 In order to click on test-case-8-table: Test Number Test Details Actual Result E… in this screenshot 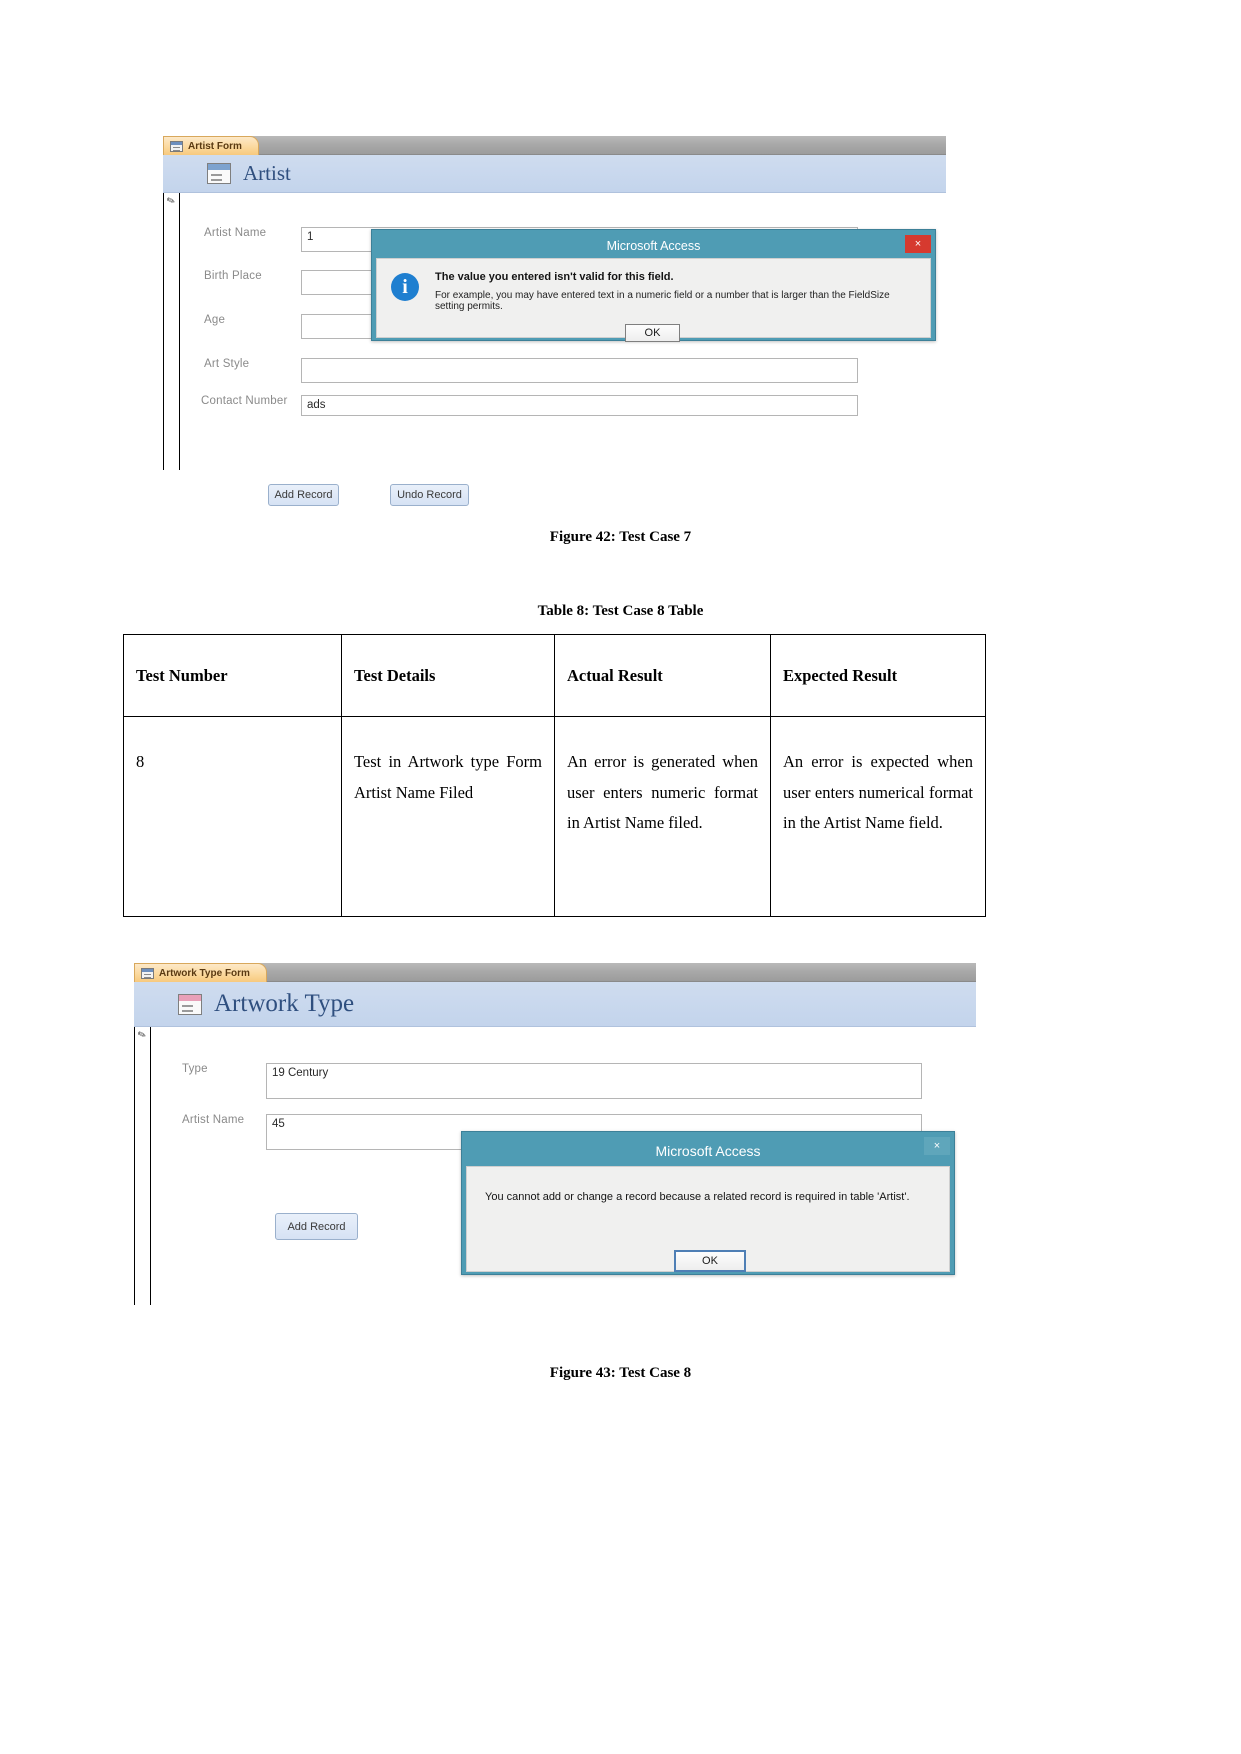, I will do `click(554, 775)`.